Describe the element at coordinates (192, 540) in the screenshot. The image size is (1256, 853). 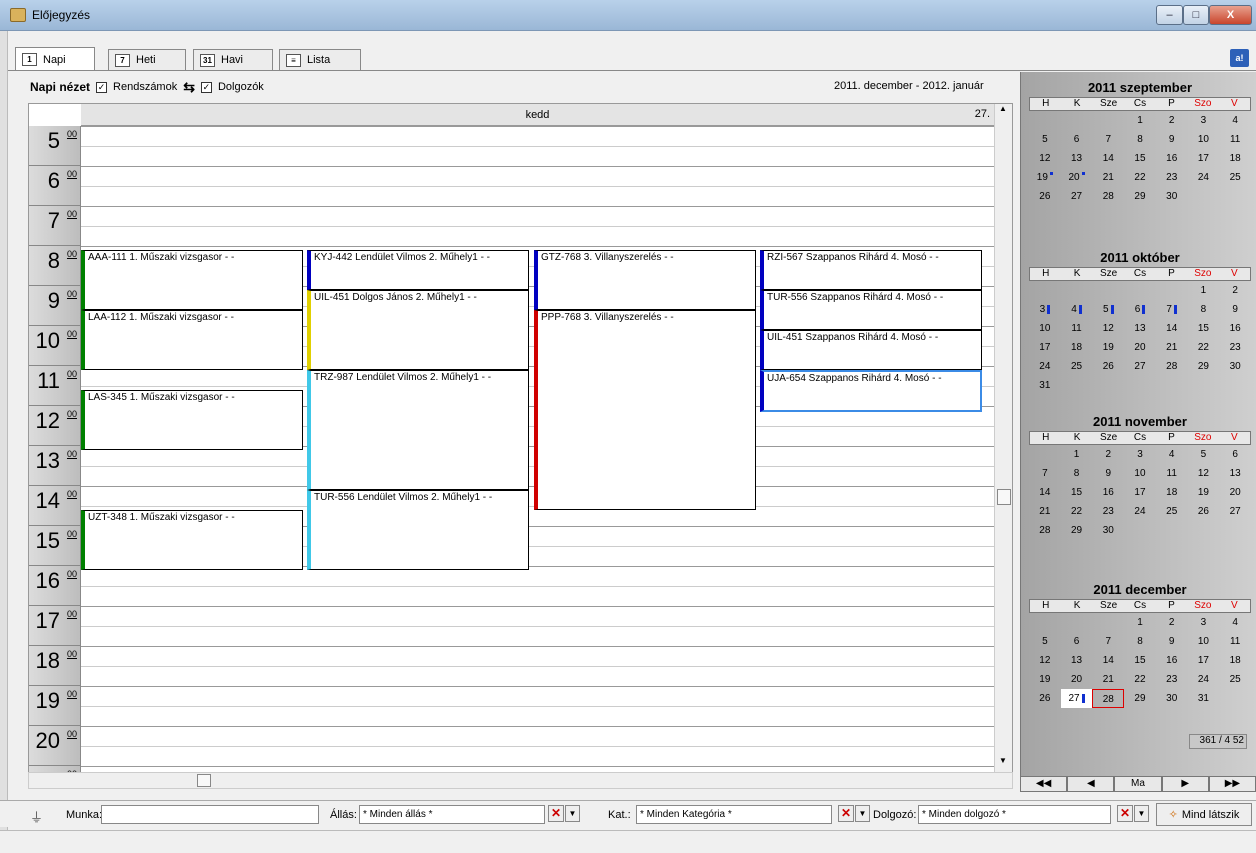
I see `appointment-block: UZT-348 1. Műszaki vizsgasor - -` at that location.